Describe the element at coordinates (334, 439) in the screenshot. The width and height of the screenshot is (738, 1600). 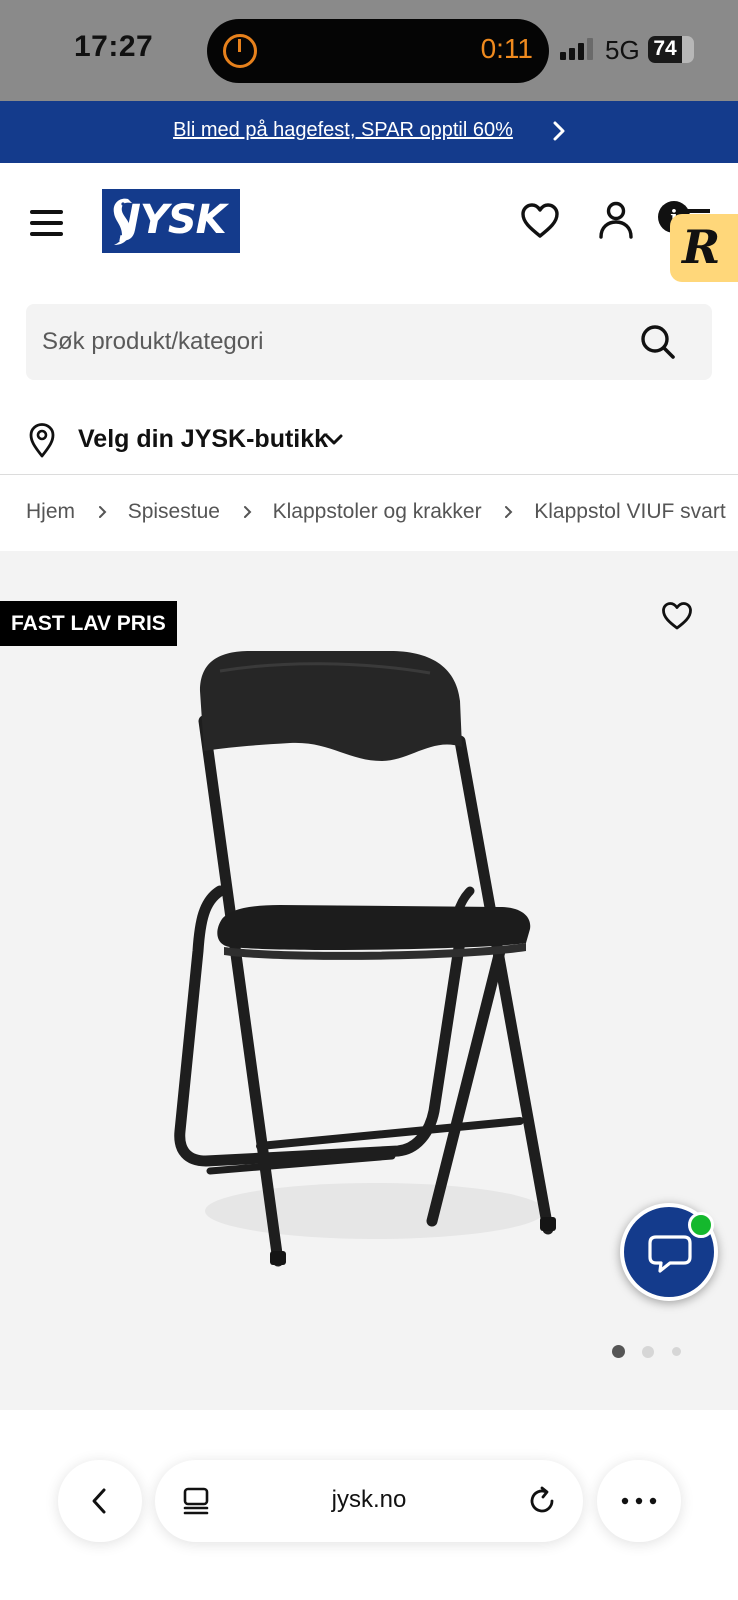
I see `chevron-down-icon` at that location.